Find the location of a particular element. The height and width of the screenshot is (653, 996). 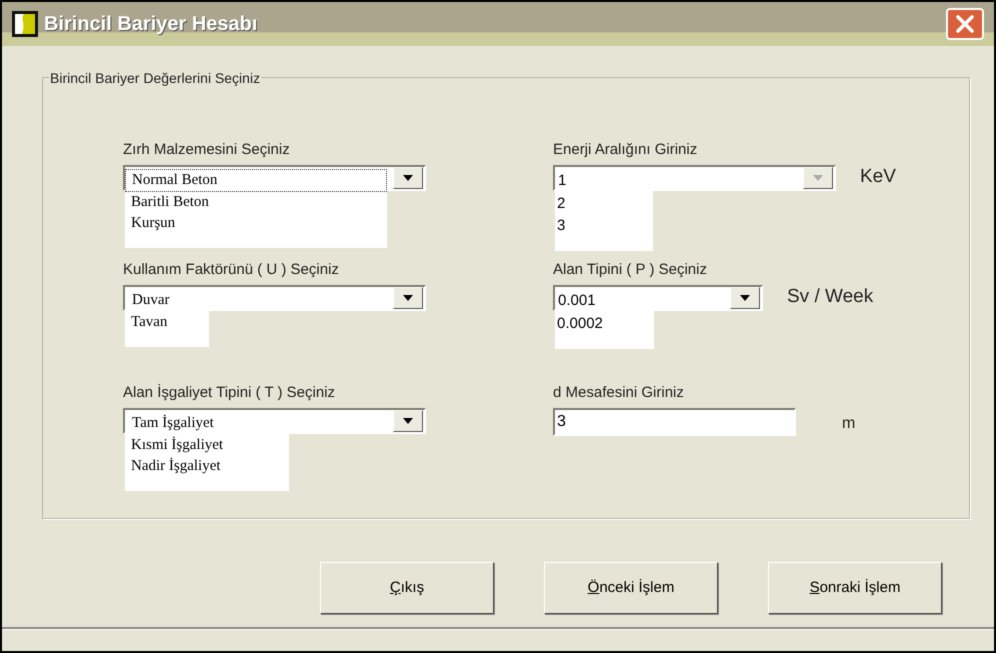

unit-label: Sv / Week is located at coordinates (830, 297).